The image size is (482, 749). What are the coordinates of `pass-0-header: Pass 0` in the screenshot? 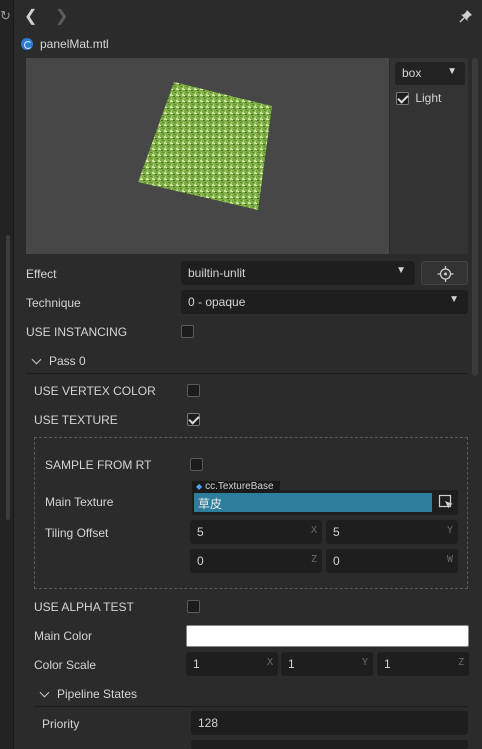 It's located at (58, 361).